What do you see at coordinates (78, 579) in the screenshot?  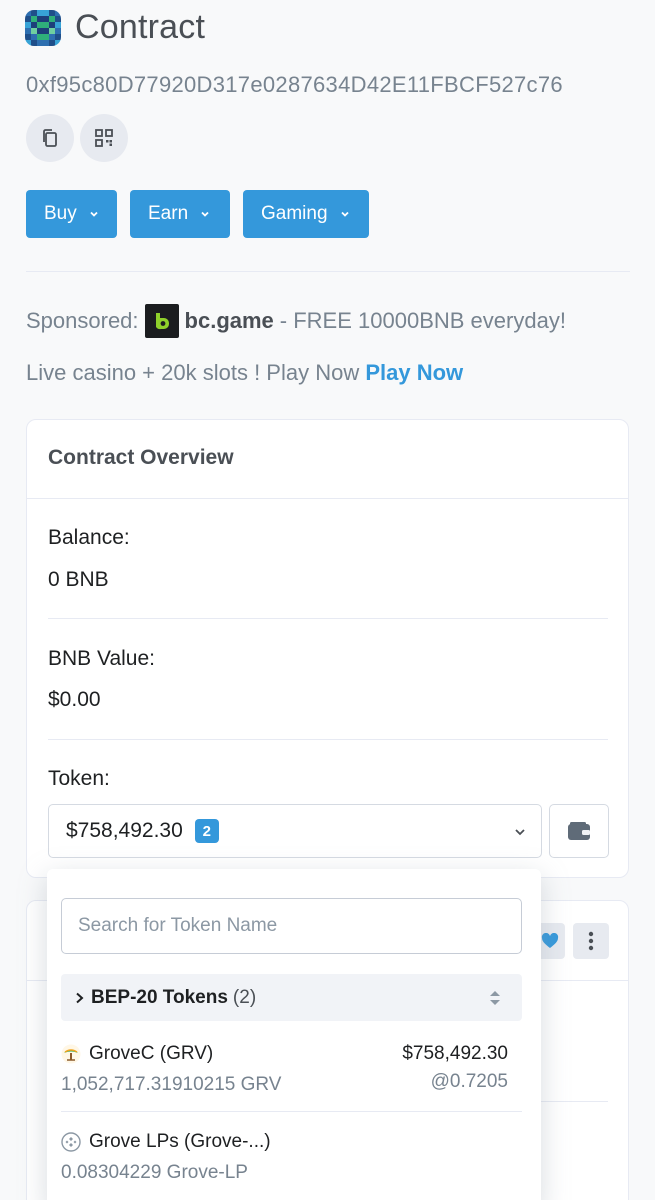 I see `balance-value: 0 BNB` at bounding box center [78, 579].